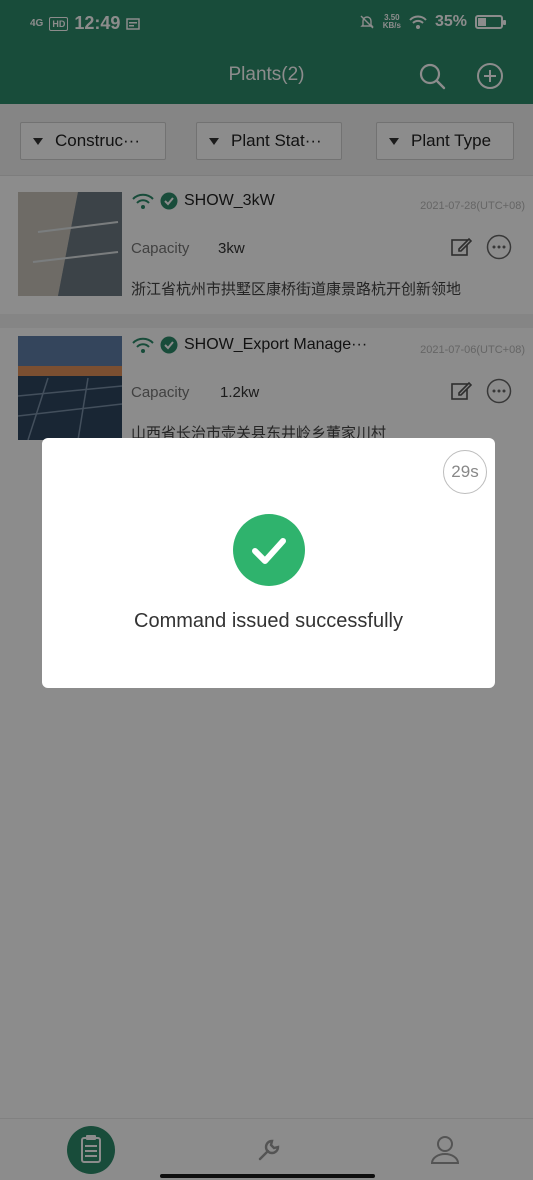 The image size is (533, 1180). Describe the element at coordinates (465, 472) in the screenshot. I see `countdown-timer: 29s` at that location.